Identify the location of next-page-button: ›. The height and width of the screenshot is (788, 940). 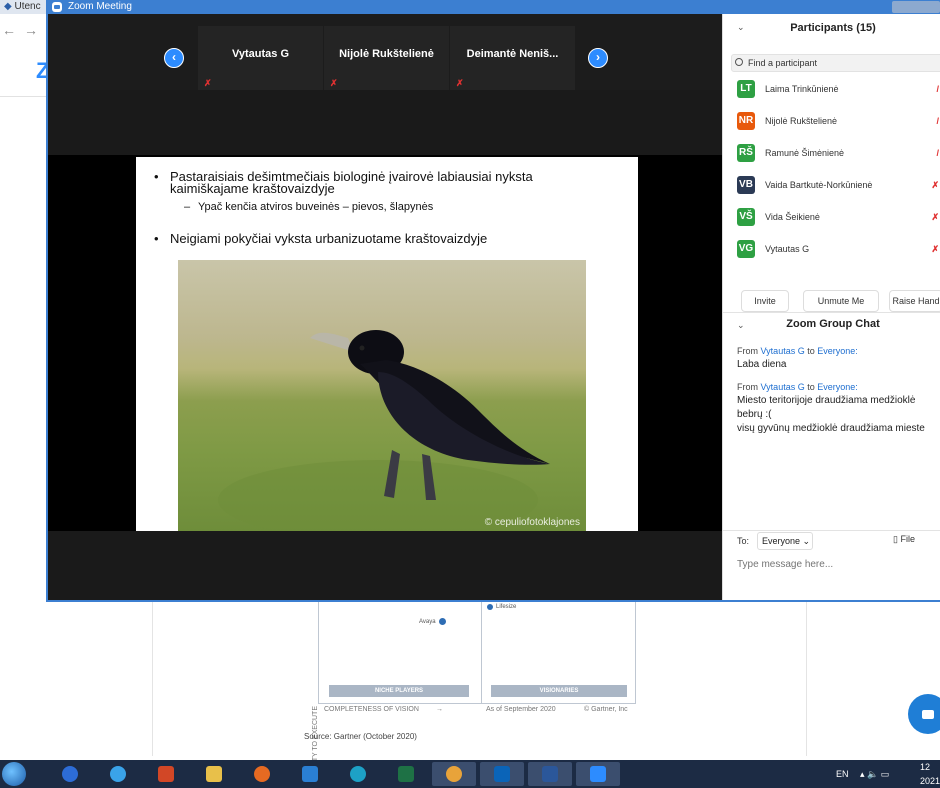
(598, 58).